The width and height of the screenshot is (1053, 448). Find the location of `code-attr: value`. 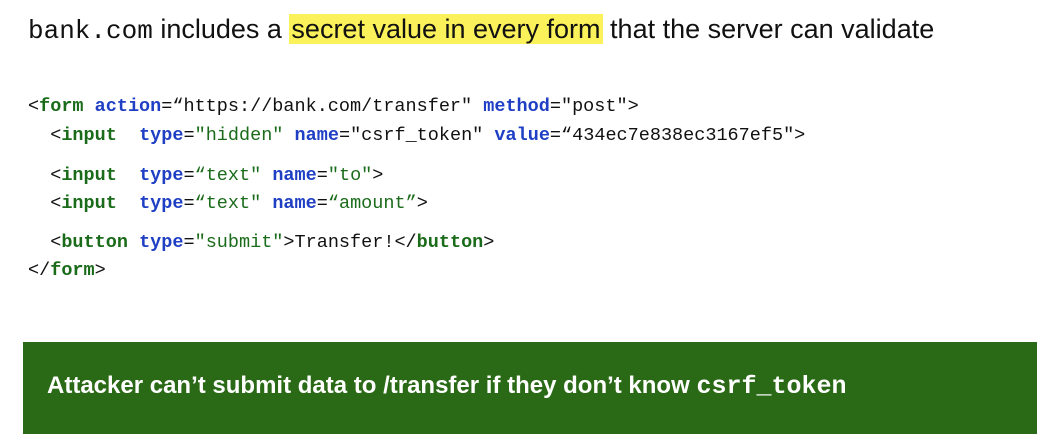

code-attr: value is located at coordinates (522, 135).